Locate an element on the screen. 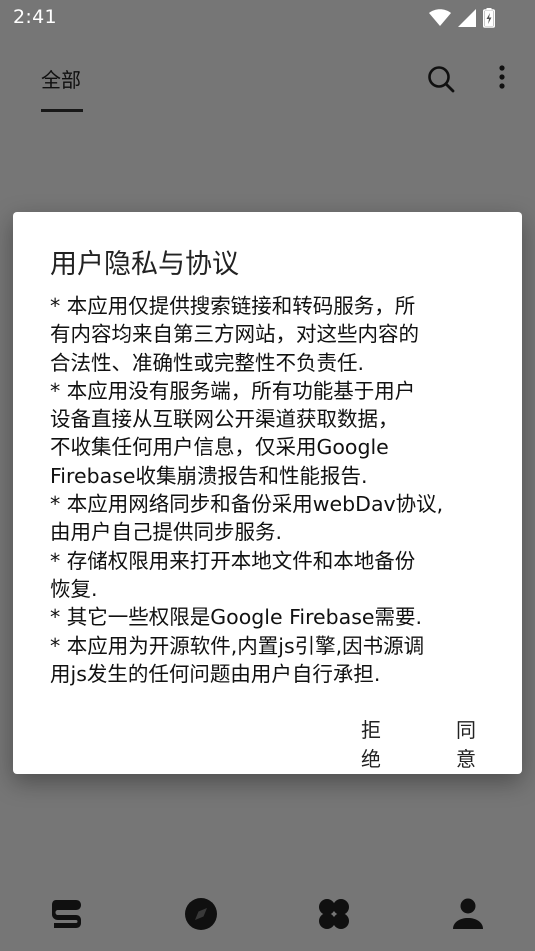 Image resolution: width=535 pixels, height=951 pixels. battery-charging-icon is located at coordinates (489, 18).